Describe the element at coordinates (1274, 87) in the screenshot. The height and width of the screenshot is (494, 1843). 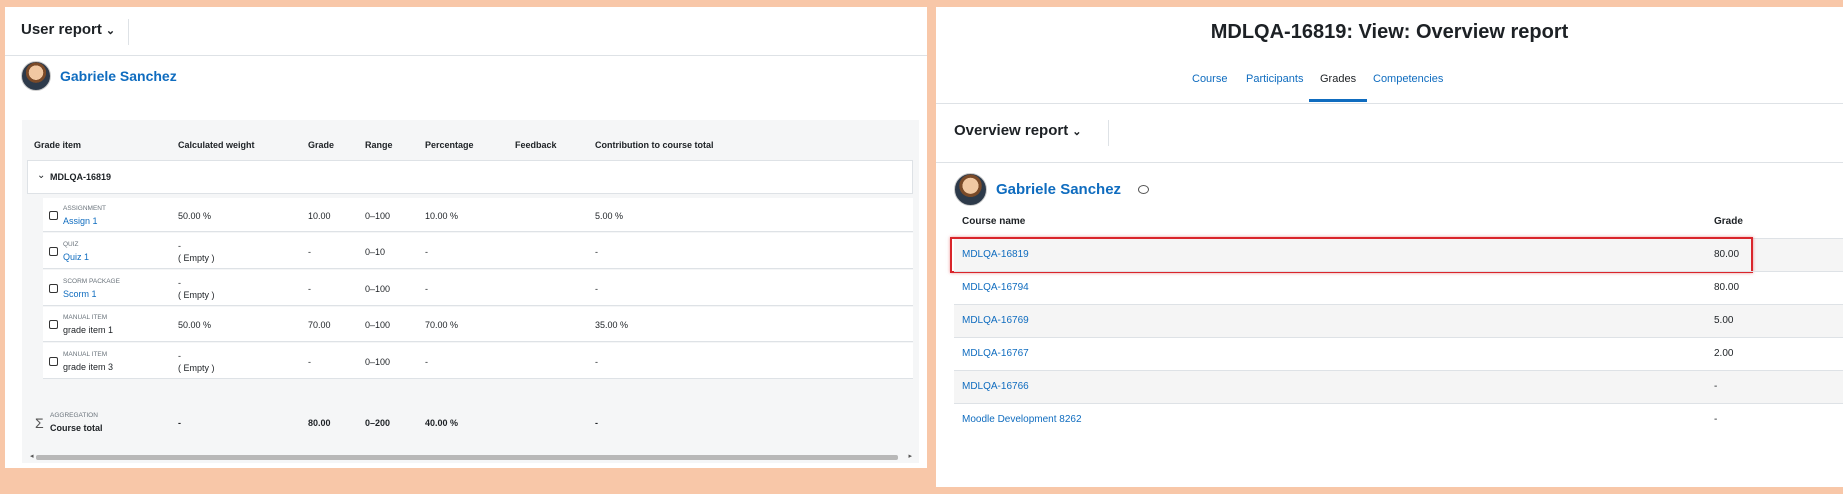
I see `tab-participants: Participants` at that location.